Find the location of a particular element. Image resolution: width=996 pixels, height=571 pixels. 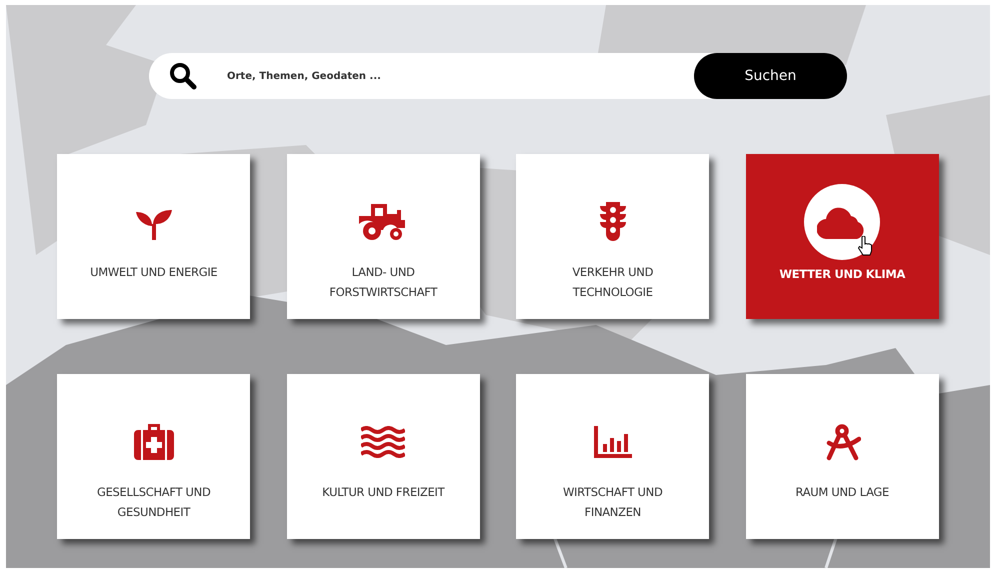

category-tile: WETTER UND KLIMA is located at coordinates (842, 236).